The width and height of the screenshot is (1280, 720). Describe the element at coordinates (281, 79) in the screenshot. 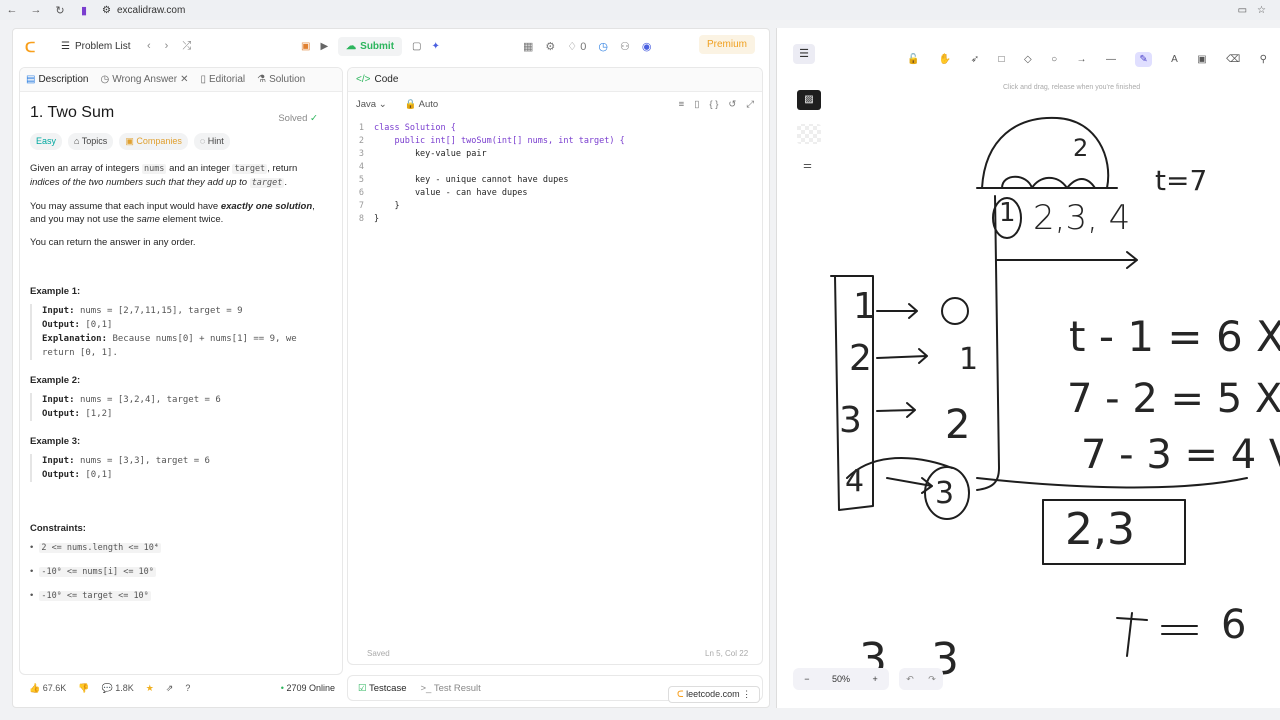

I see `tab-solutions: ⚗ Solution` at that location.